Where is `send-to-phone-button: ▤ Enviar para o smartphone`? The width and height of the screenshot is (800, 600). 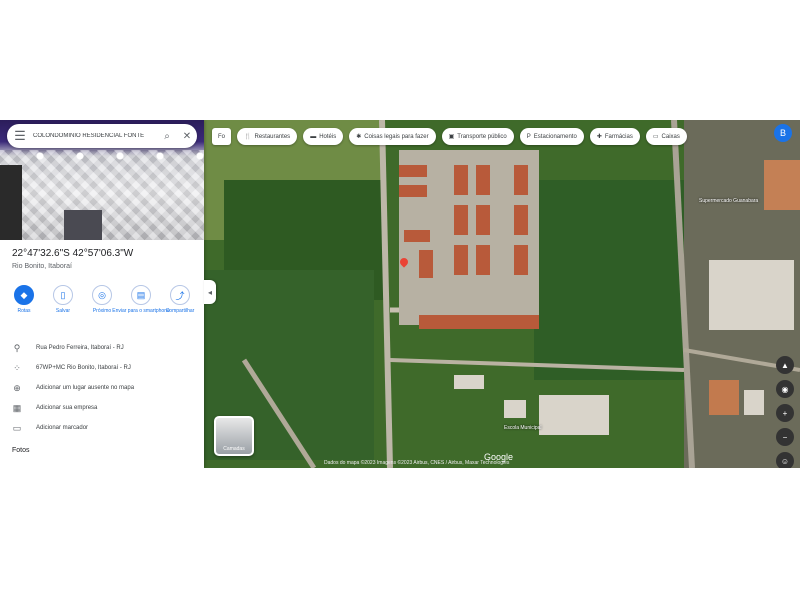
send-to-phone-button: ▤ Enviar para o smartphone is located at coordinates (141, 299).